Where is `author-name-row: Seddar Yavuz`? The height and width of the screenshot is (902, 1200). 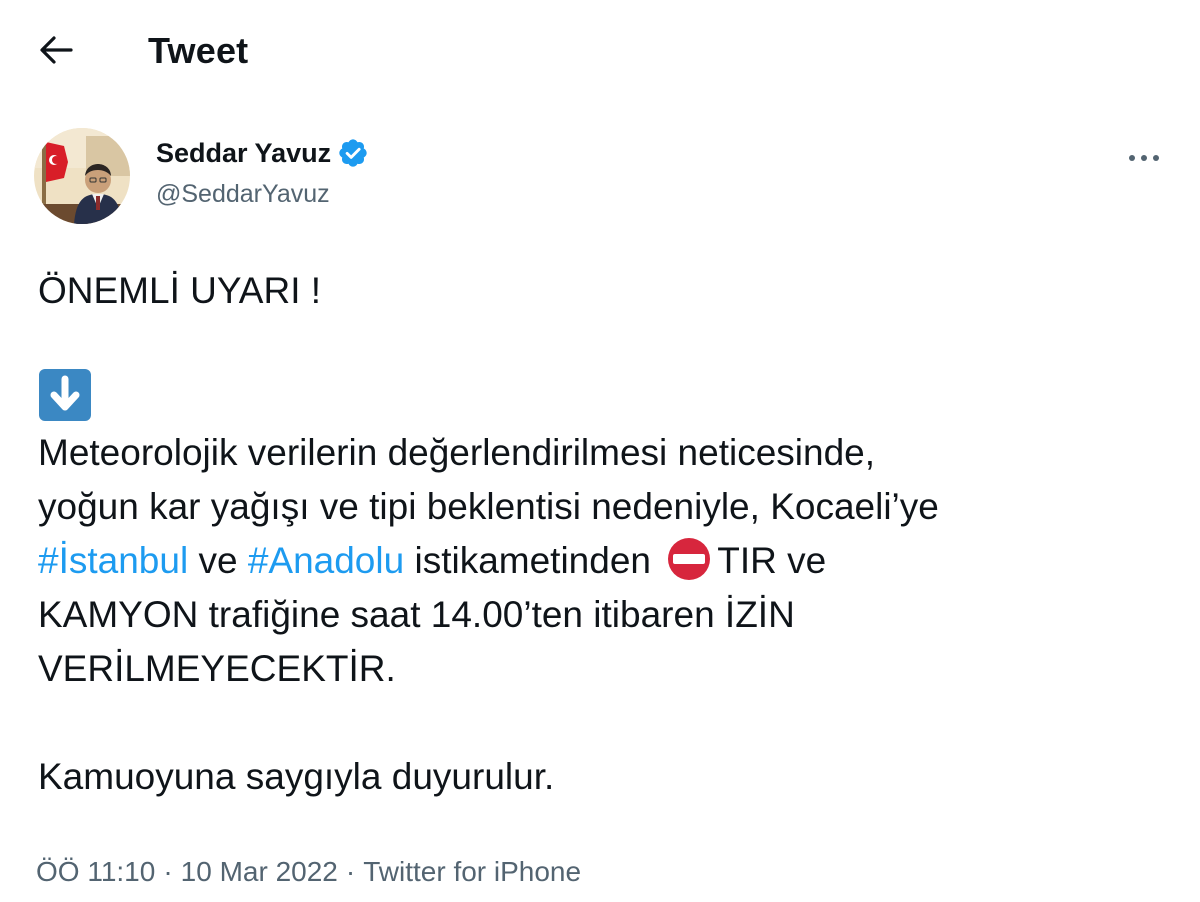 author-name-row: Seddar Yavuz is located at coordinates (262, 153).